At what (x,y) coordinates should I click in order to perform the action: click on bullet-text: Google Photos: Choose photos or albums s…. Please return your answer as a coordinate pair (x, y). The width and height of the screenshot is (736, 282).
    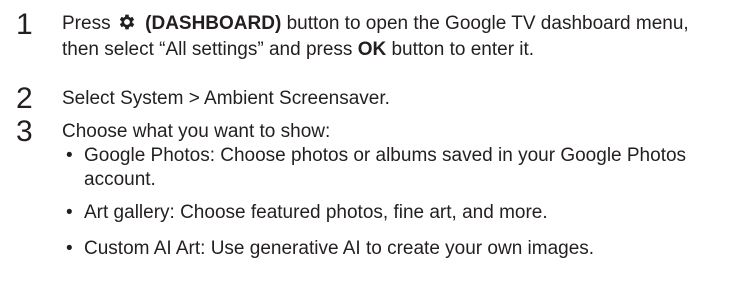
    Looking at the image, I should click on (385, 167).